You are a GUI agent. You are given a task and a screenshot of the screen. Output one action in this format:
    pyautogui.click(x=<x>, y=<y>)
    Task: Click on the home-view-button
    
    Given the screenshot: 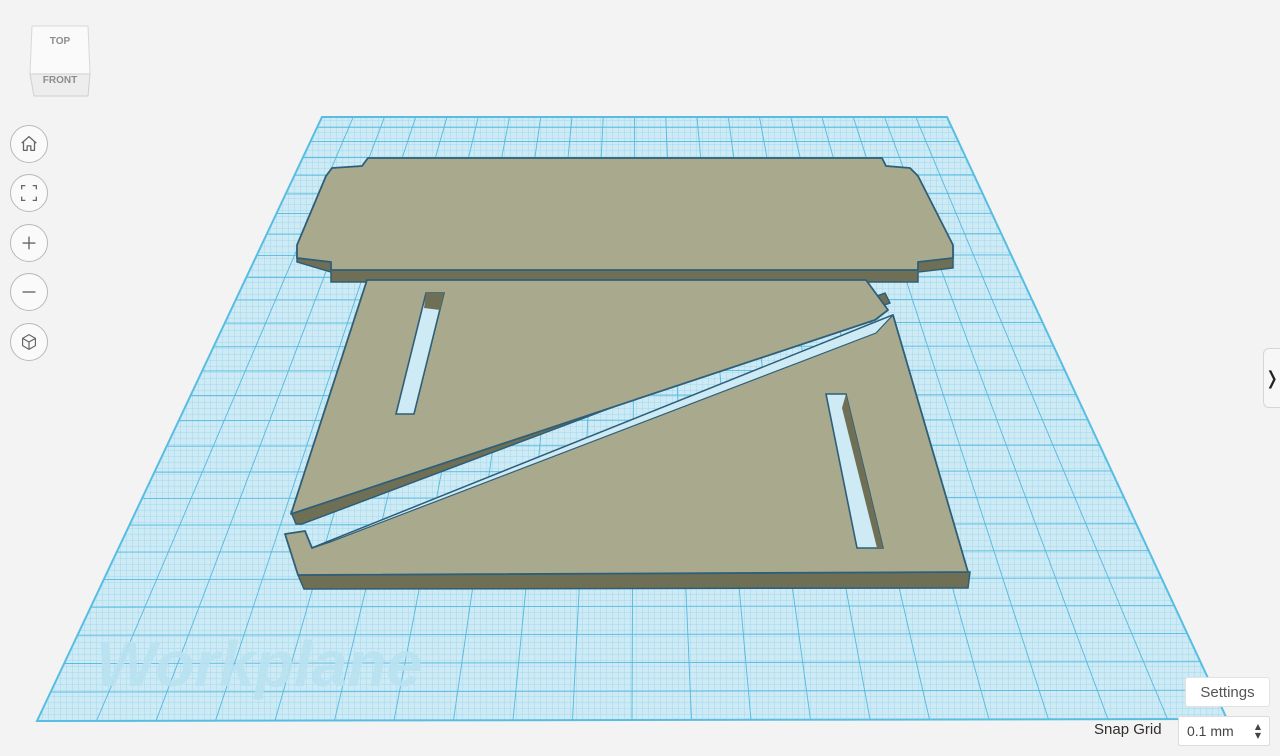 What is the action you would take?
    pyautogui.click(x=29, y=144)
    